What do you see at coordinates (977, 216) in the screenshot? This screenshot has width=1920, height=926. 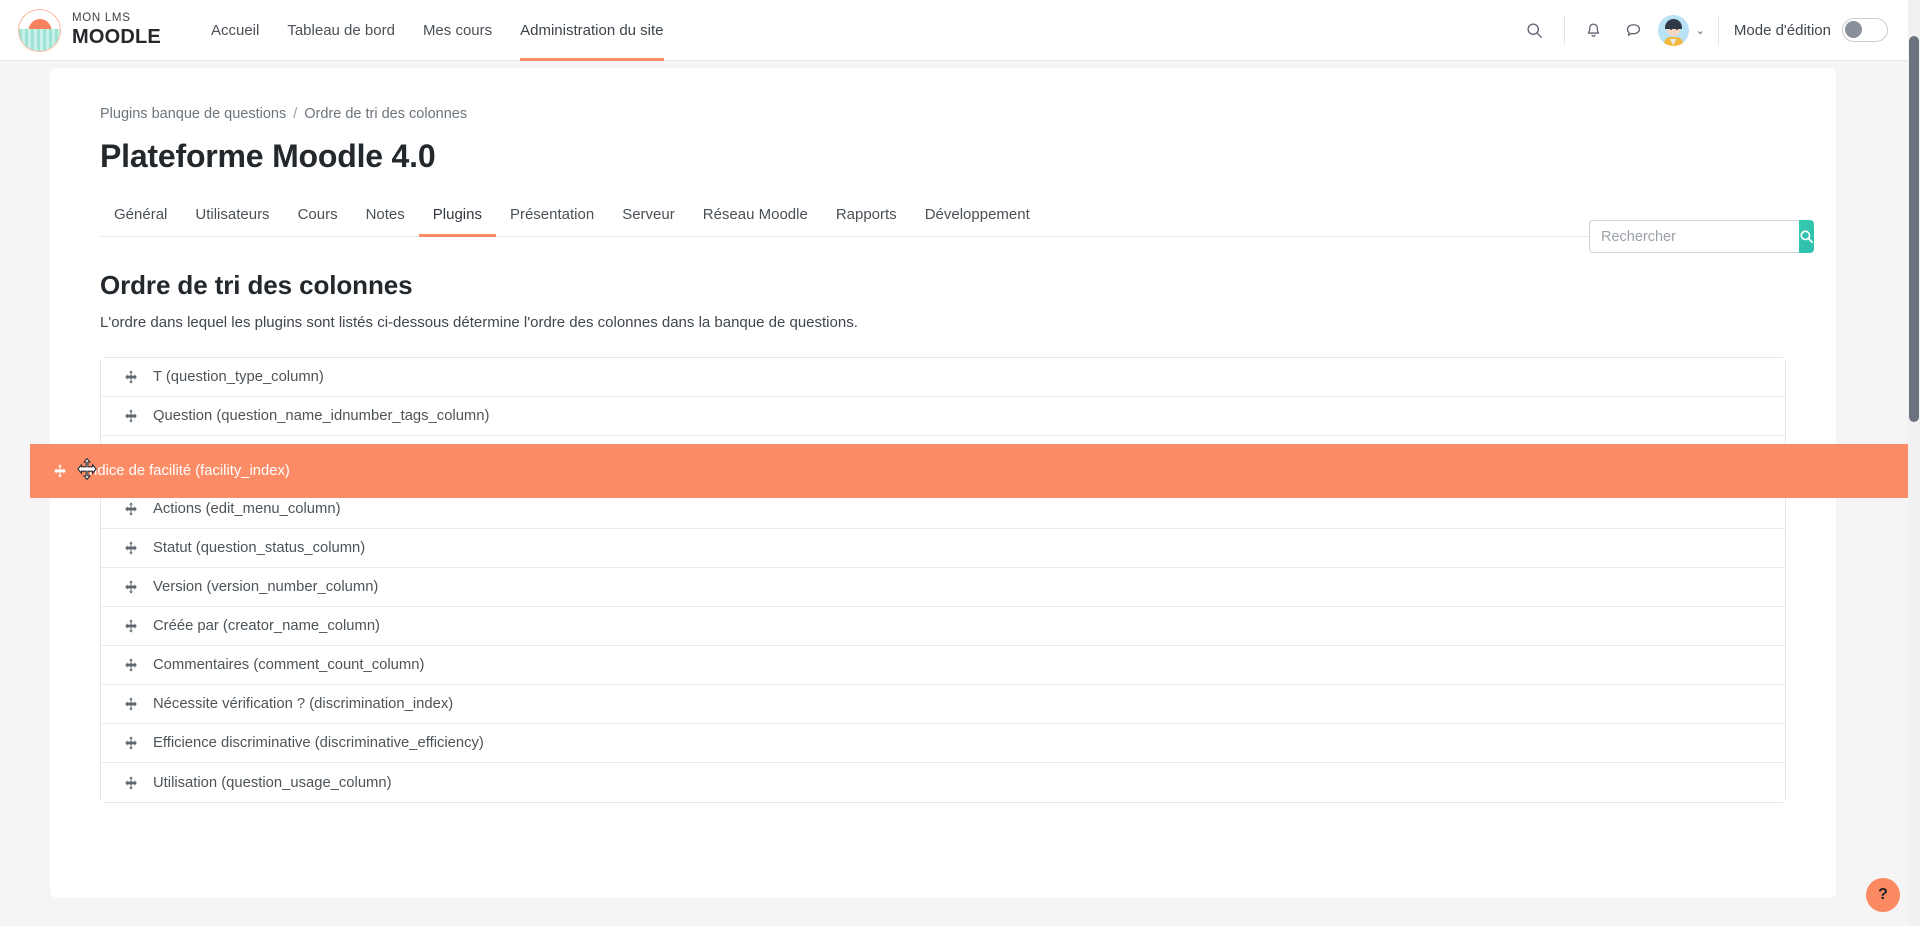 I see `tab-developpement: Développement` at bounding box center [977, 216].